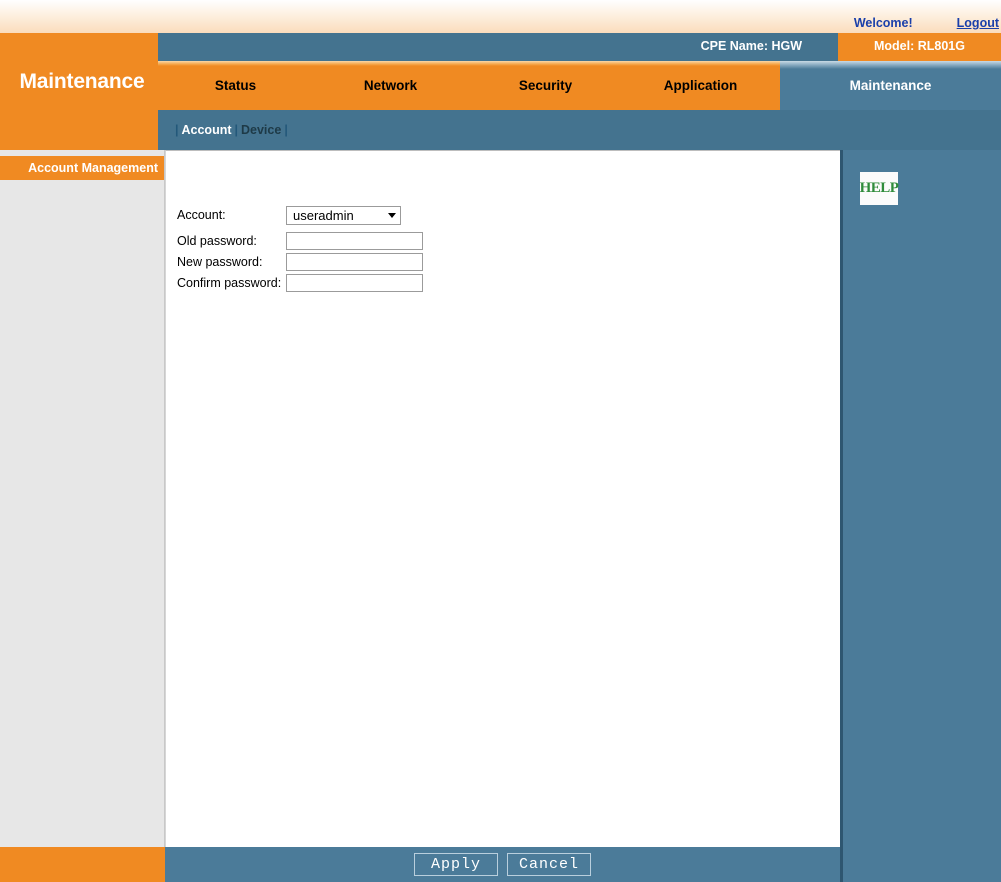  Describe the element at coordinates (323, 215) in the screenshot. I see `account-select-value: useradmin` at that location.